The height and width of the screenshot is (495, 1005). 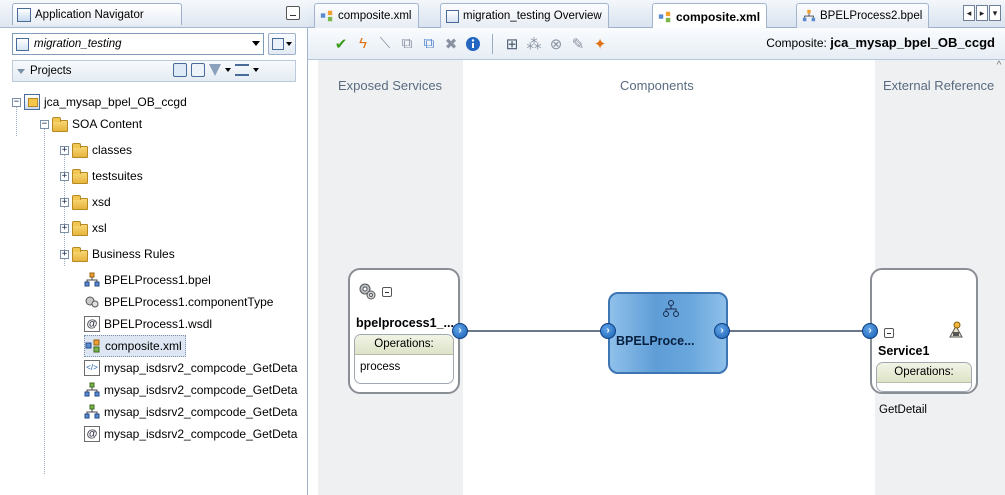 I want to click on edit-icon: ✎, so click(x=578, y=44).